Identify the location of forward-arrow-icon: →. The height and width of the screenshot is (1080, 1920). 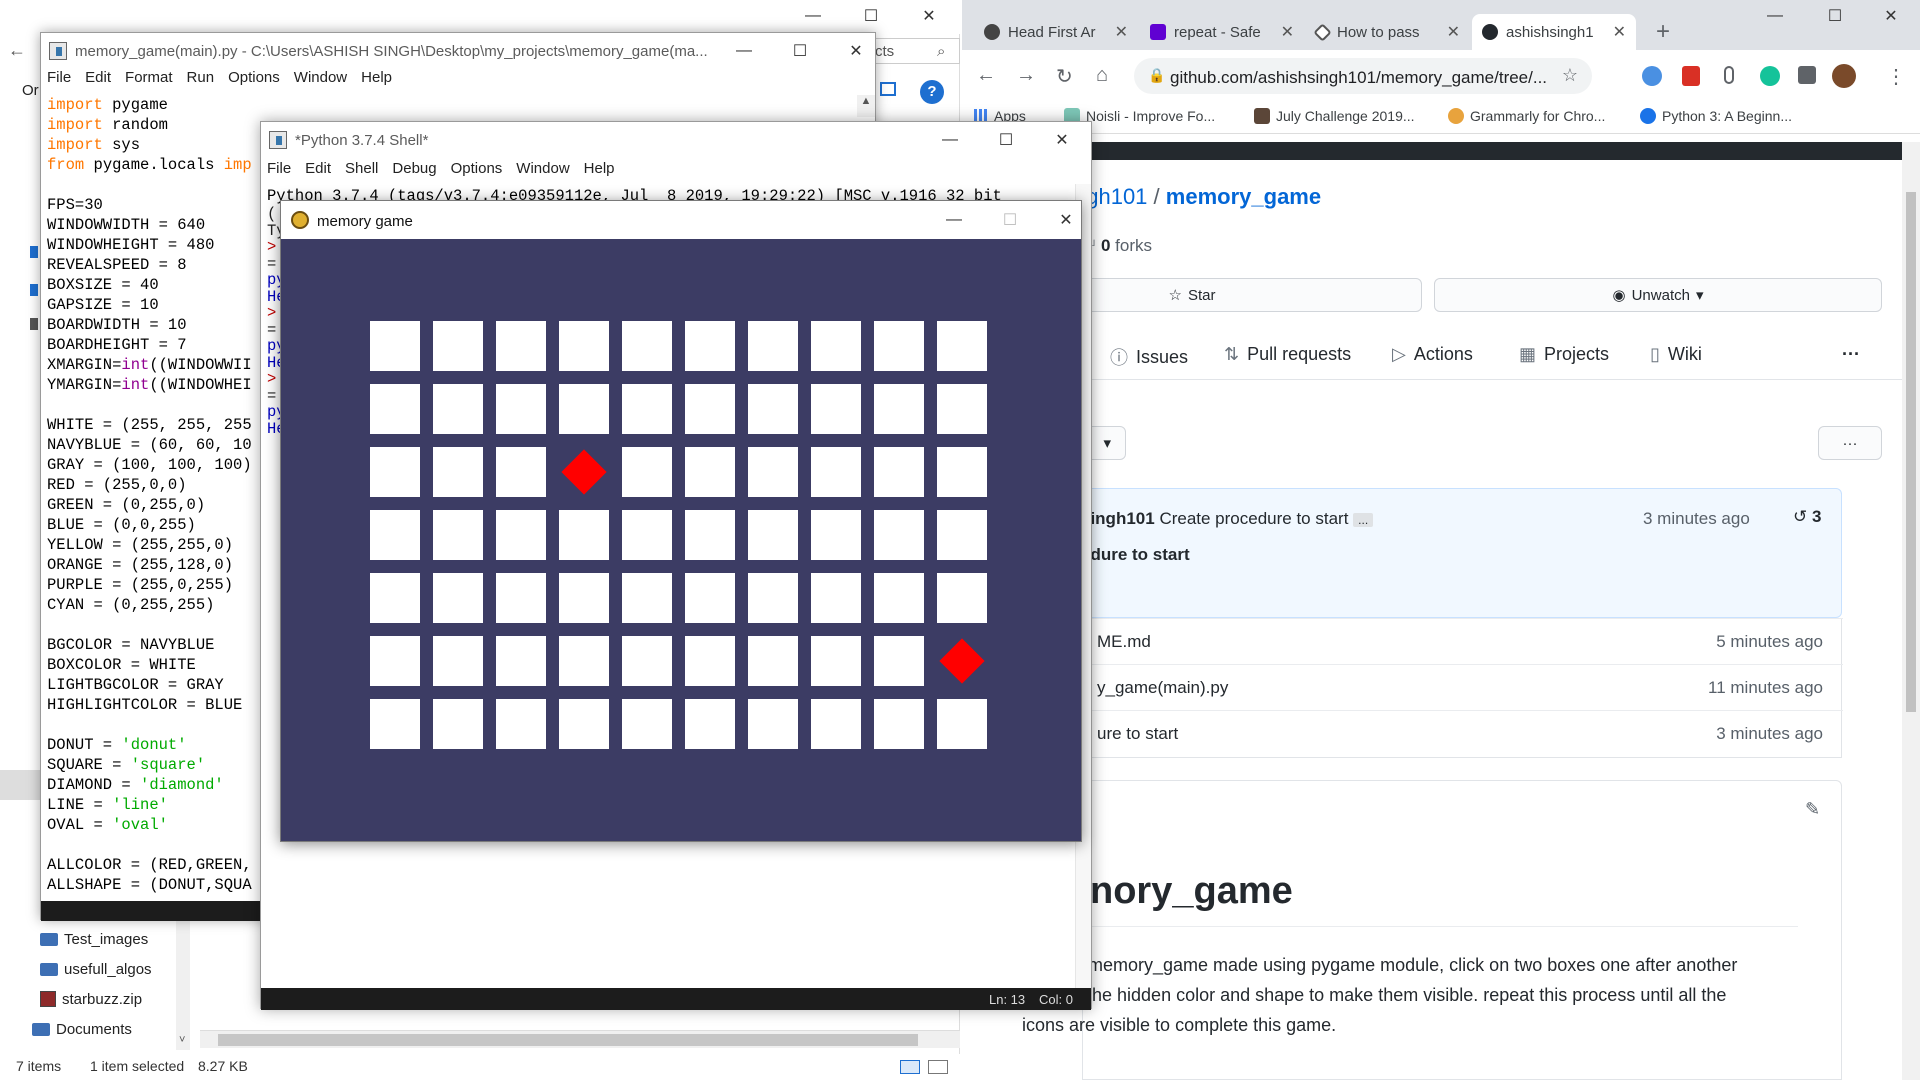
(1026, 75).